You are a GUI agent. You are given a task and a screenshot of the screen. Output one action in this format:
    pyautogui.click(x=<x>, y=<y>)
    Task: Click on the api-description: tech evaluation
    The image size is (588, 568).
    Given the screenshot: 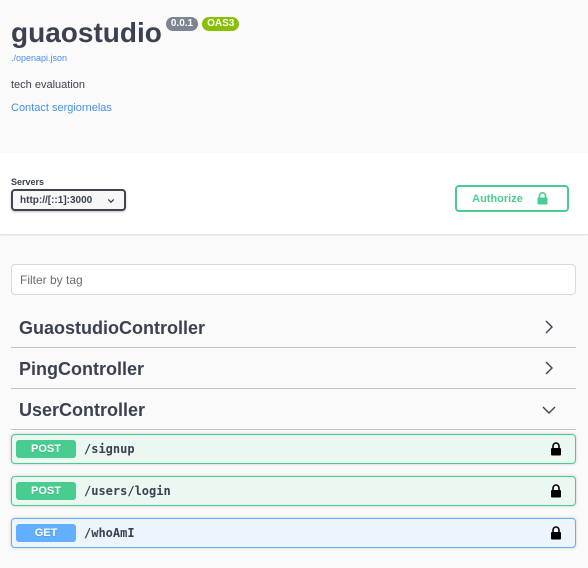 What is the action you would take?
    pyautogui.click(x=48, y=85)
    